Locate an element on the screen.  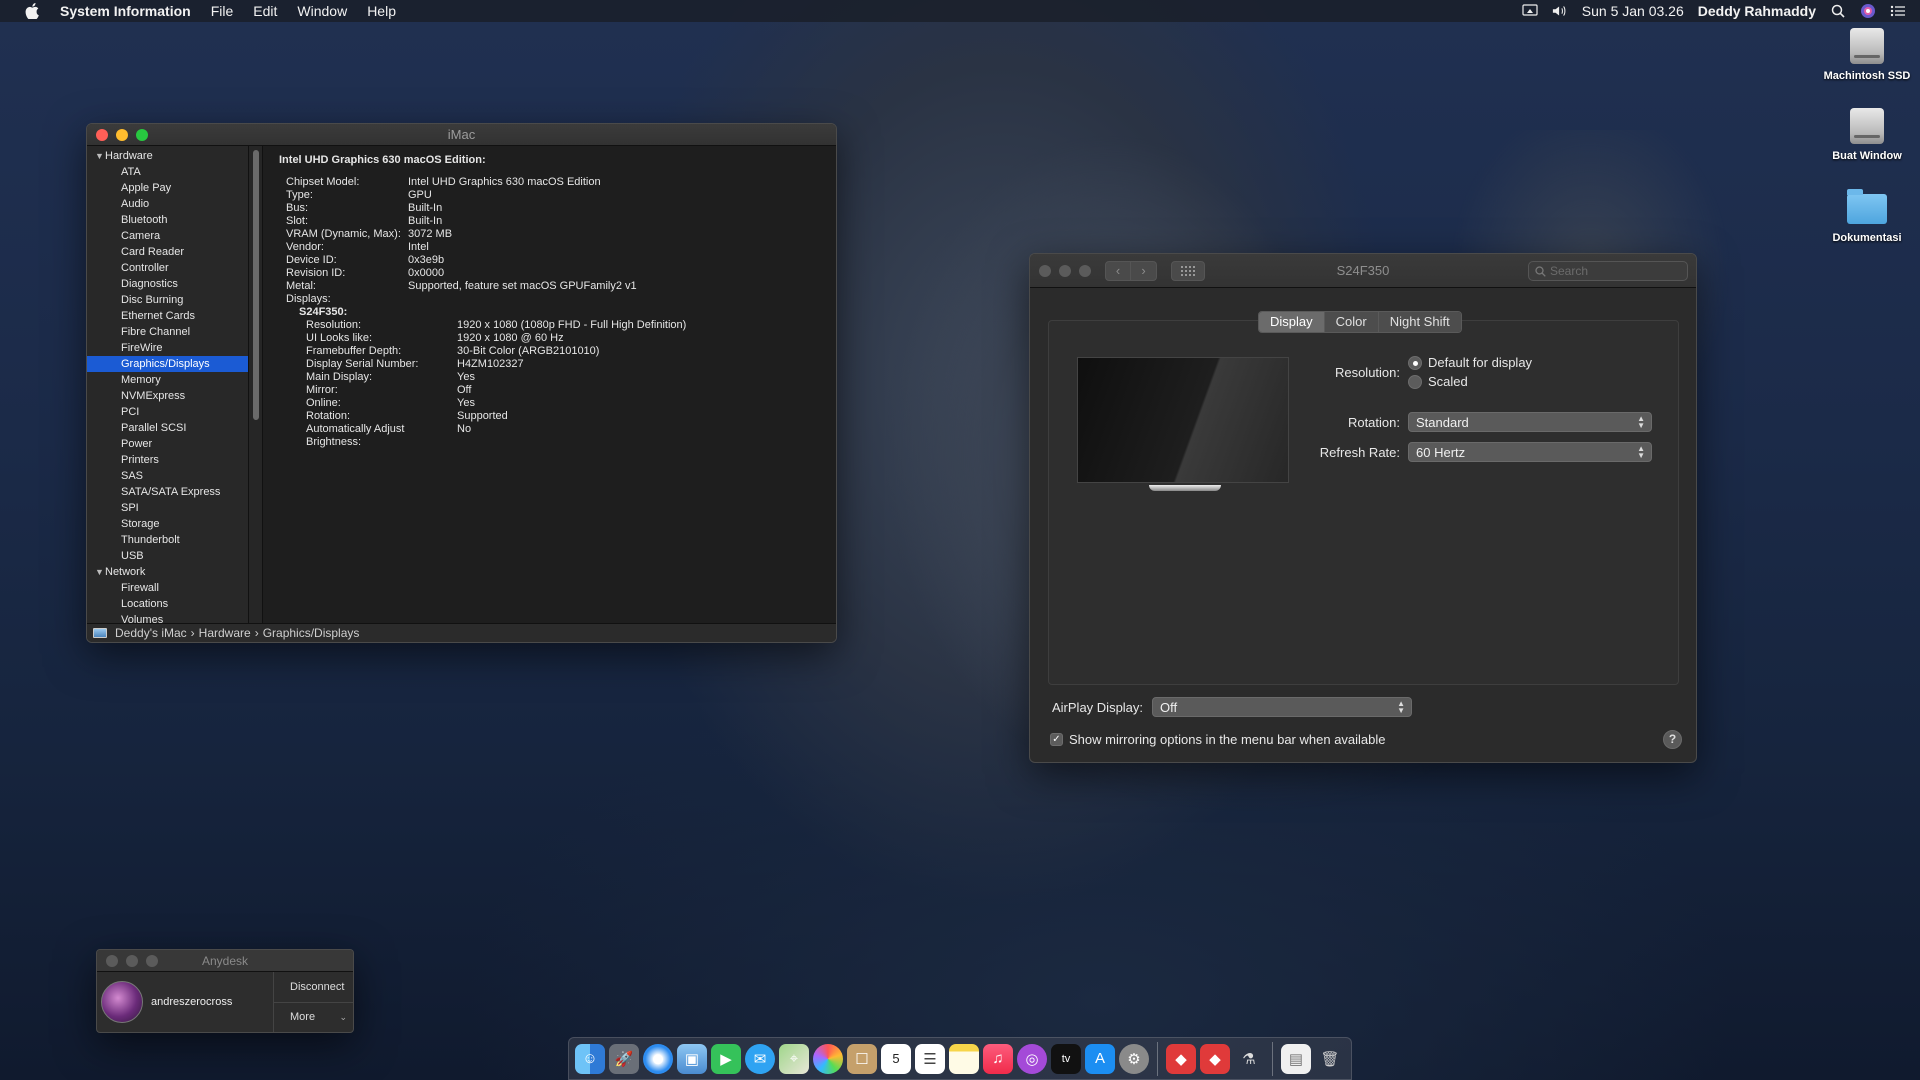
path-item-computer: Deddy's iMac is located at coordinates (151, 633).